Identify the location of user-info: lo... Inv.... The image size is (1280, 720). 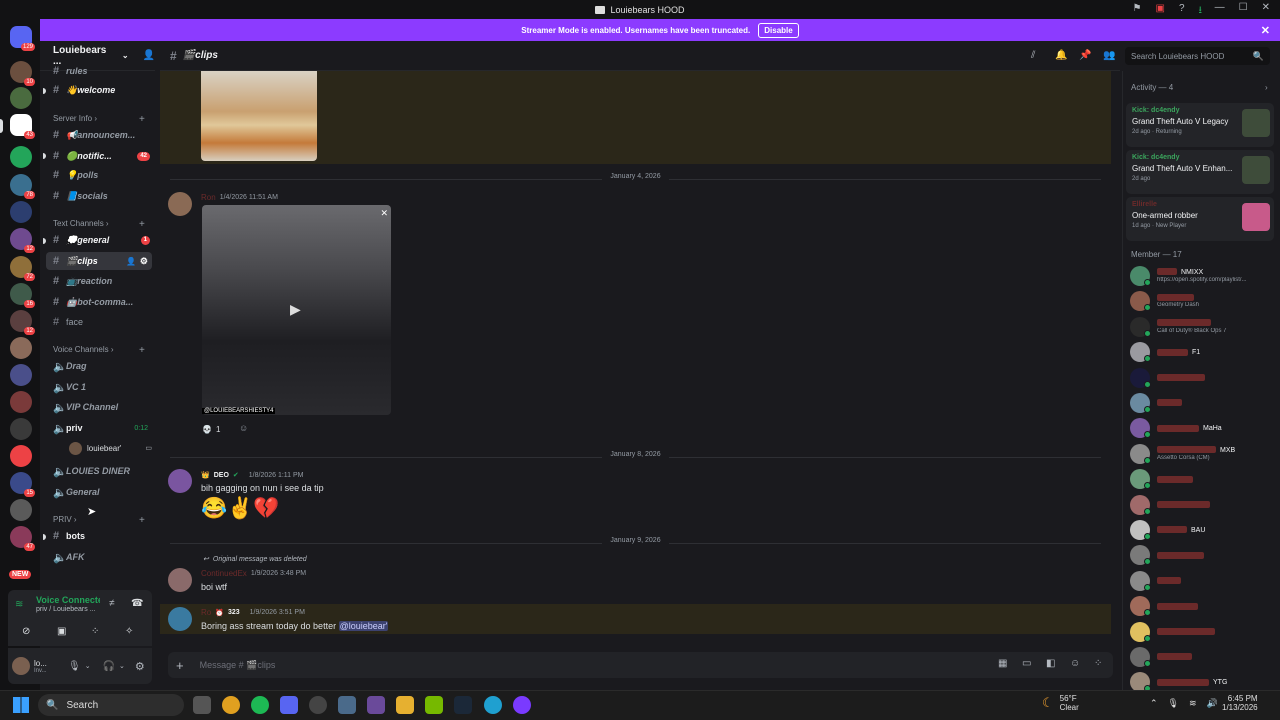
(45, 666).